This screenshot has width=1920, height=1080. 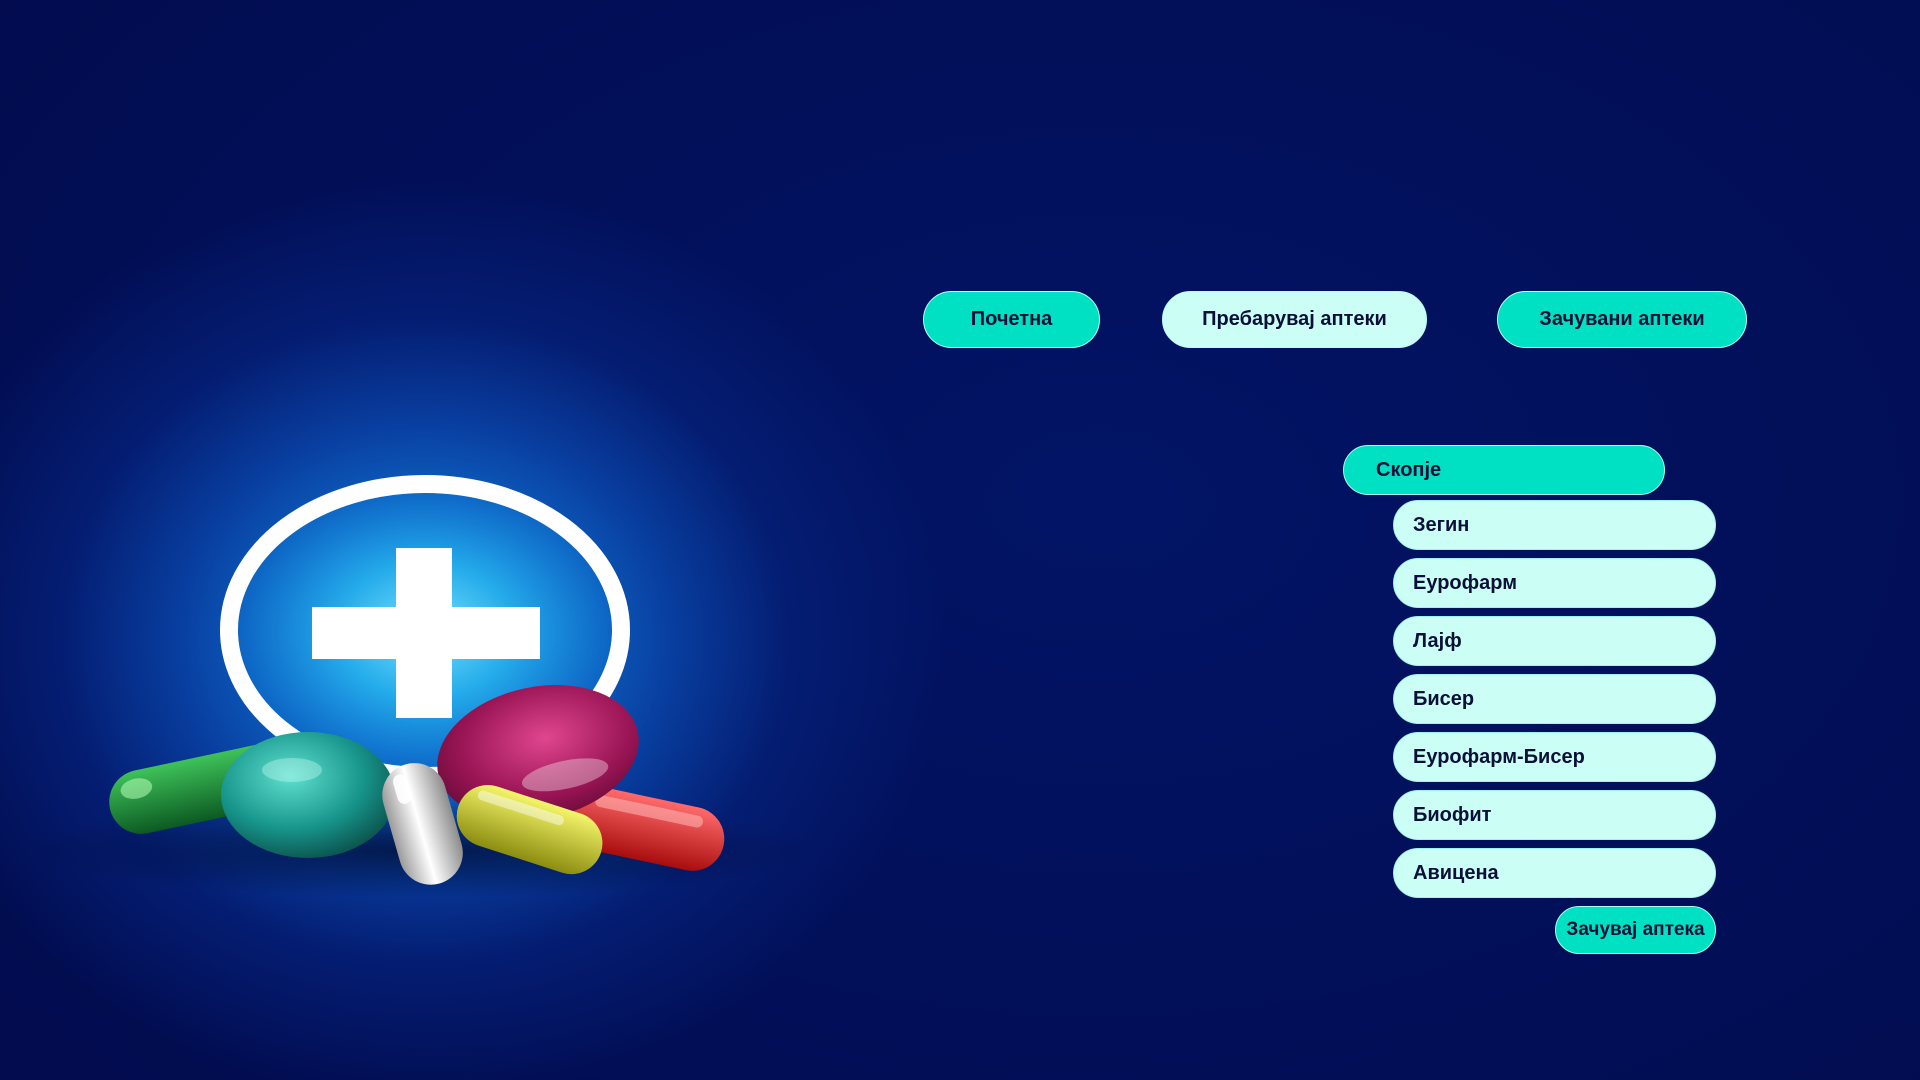 What do you see at coordinates (1554, 583) in the screenshot?
I see `pharmacy-option: Еурофарм` at bounding box center [1554, 583].